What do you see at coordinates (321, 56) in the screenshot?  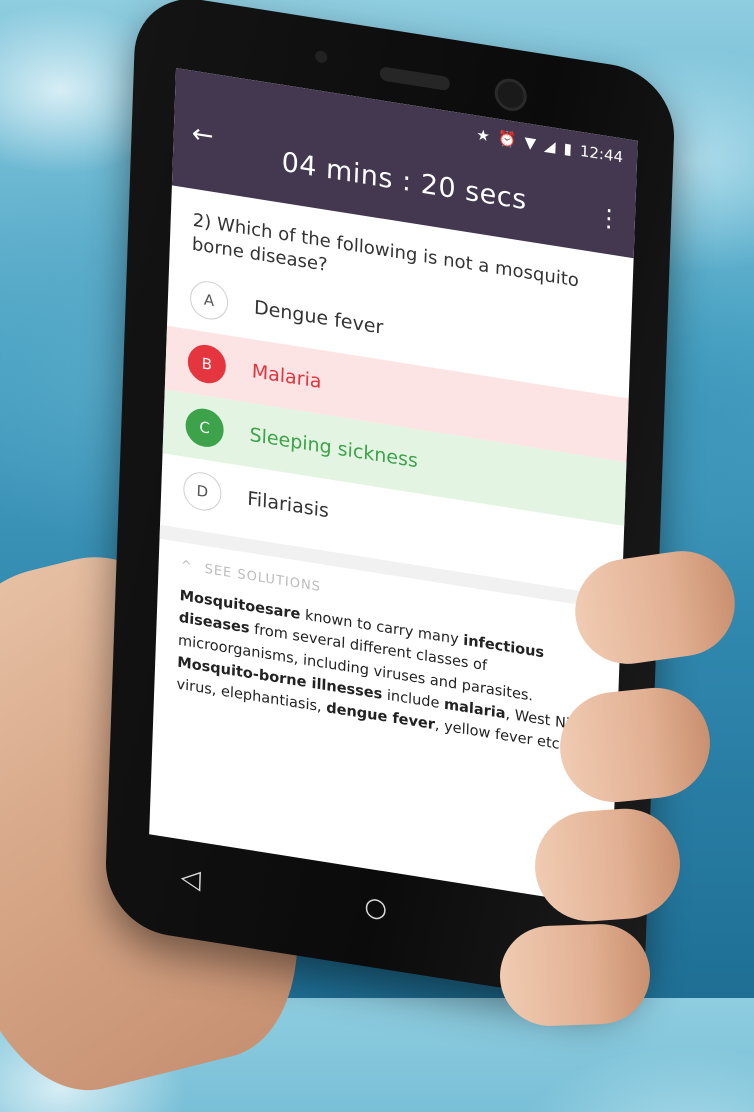 I see `sensor-dot` at bounding box center [321, 56].